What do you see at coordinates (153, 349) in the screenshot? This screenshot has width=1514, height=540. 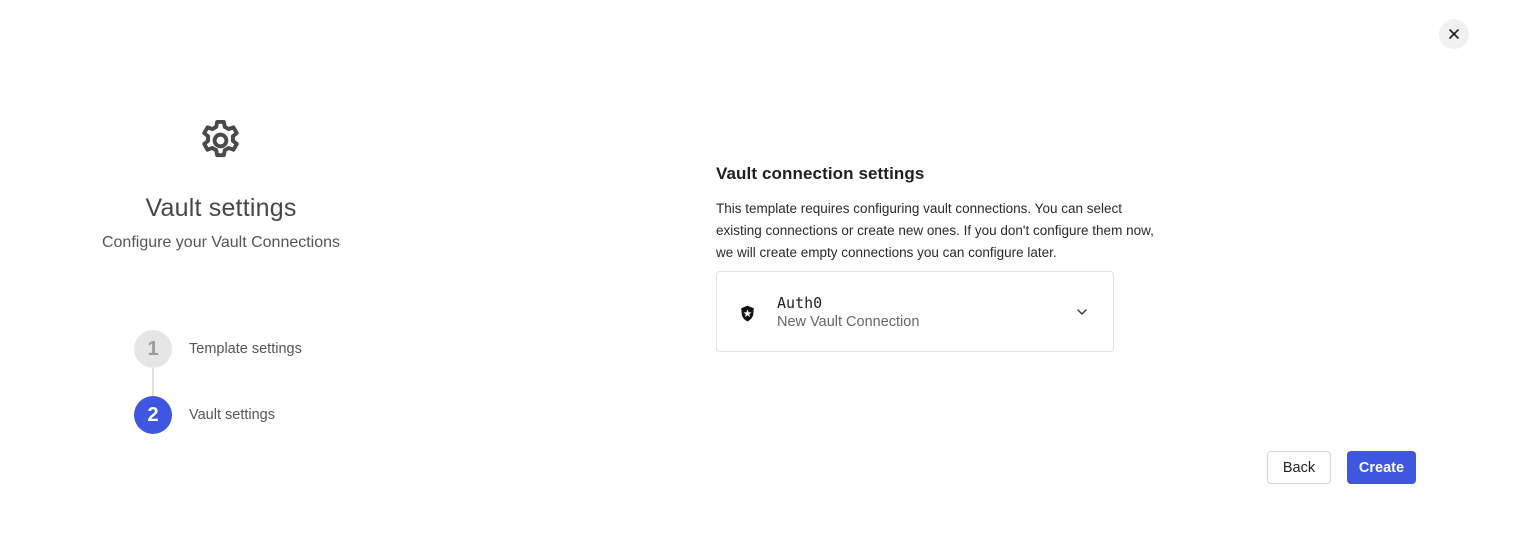 I see `step-number: 1` at bounding box center [153, 349].